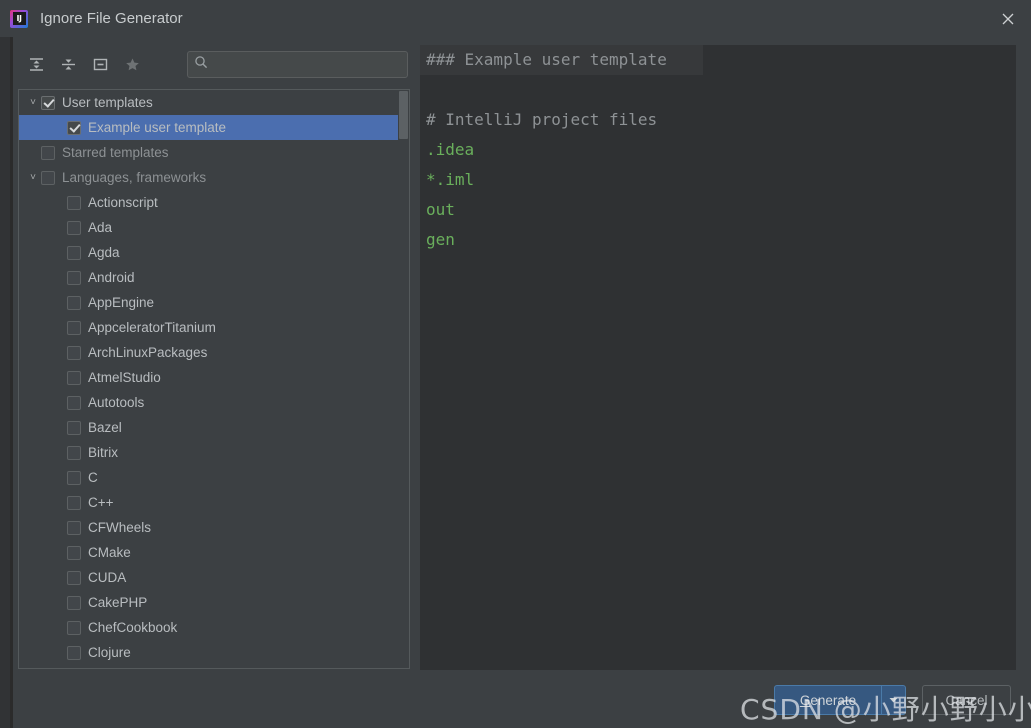 The height and width of the screenshot is (728, 1031). Describe the element at coordinates (440, 239) in the screenshot. I see `preview-line-text: gen` at that location.